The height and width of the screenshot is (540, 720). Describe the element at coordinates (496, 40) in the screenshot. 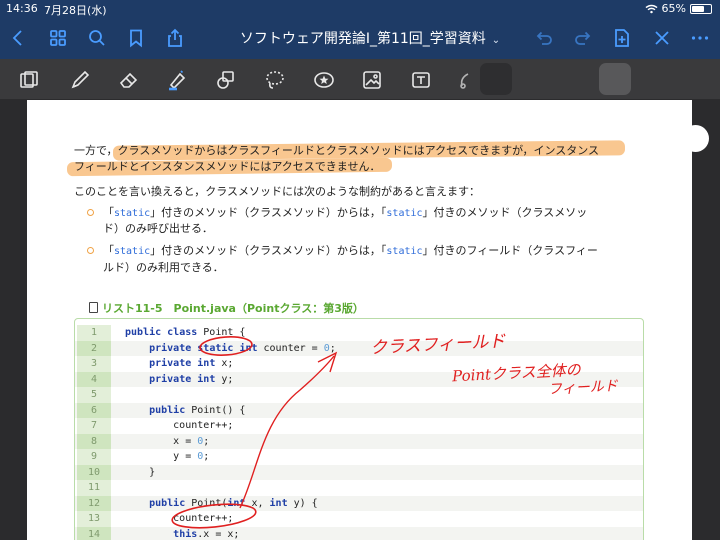

I see `chevron-down-icon: ⌄` at that location.